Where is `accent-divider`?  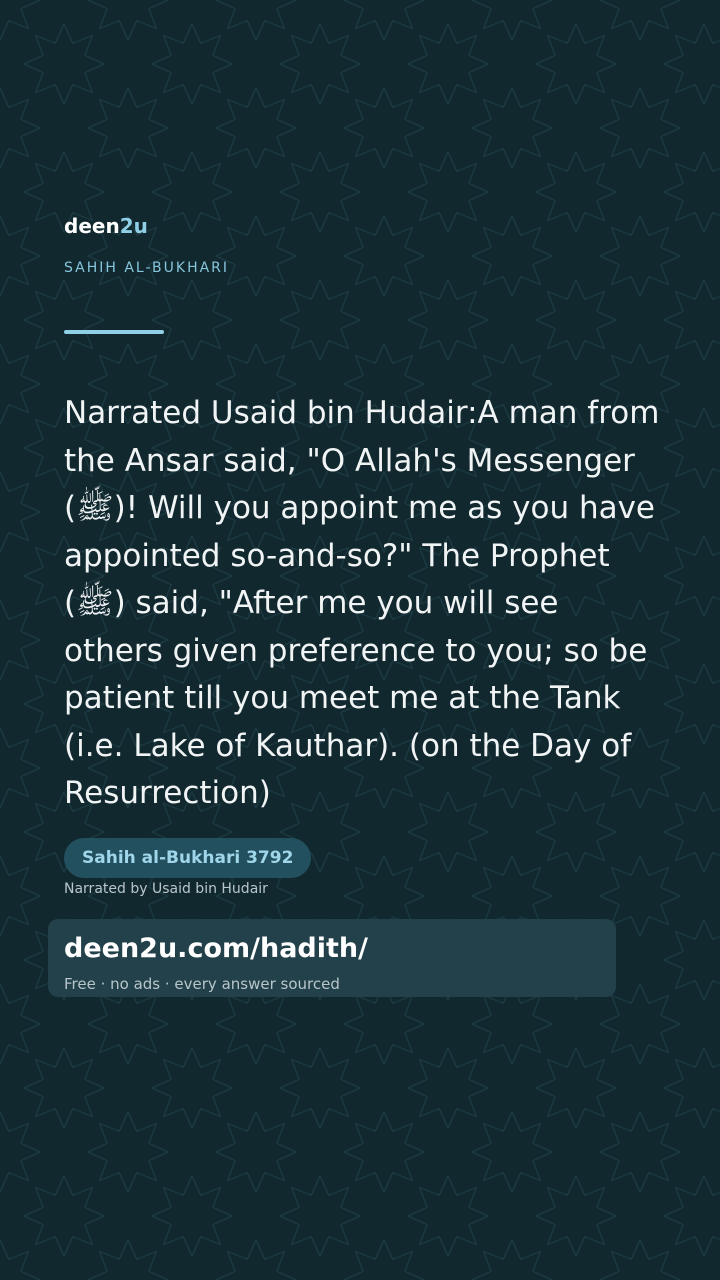 accent-divider is located at coordinates (114, 332).